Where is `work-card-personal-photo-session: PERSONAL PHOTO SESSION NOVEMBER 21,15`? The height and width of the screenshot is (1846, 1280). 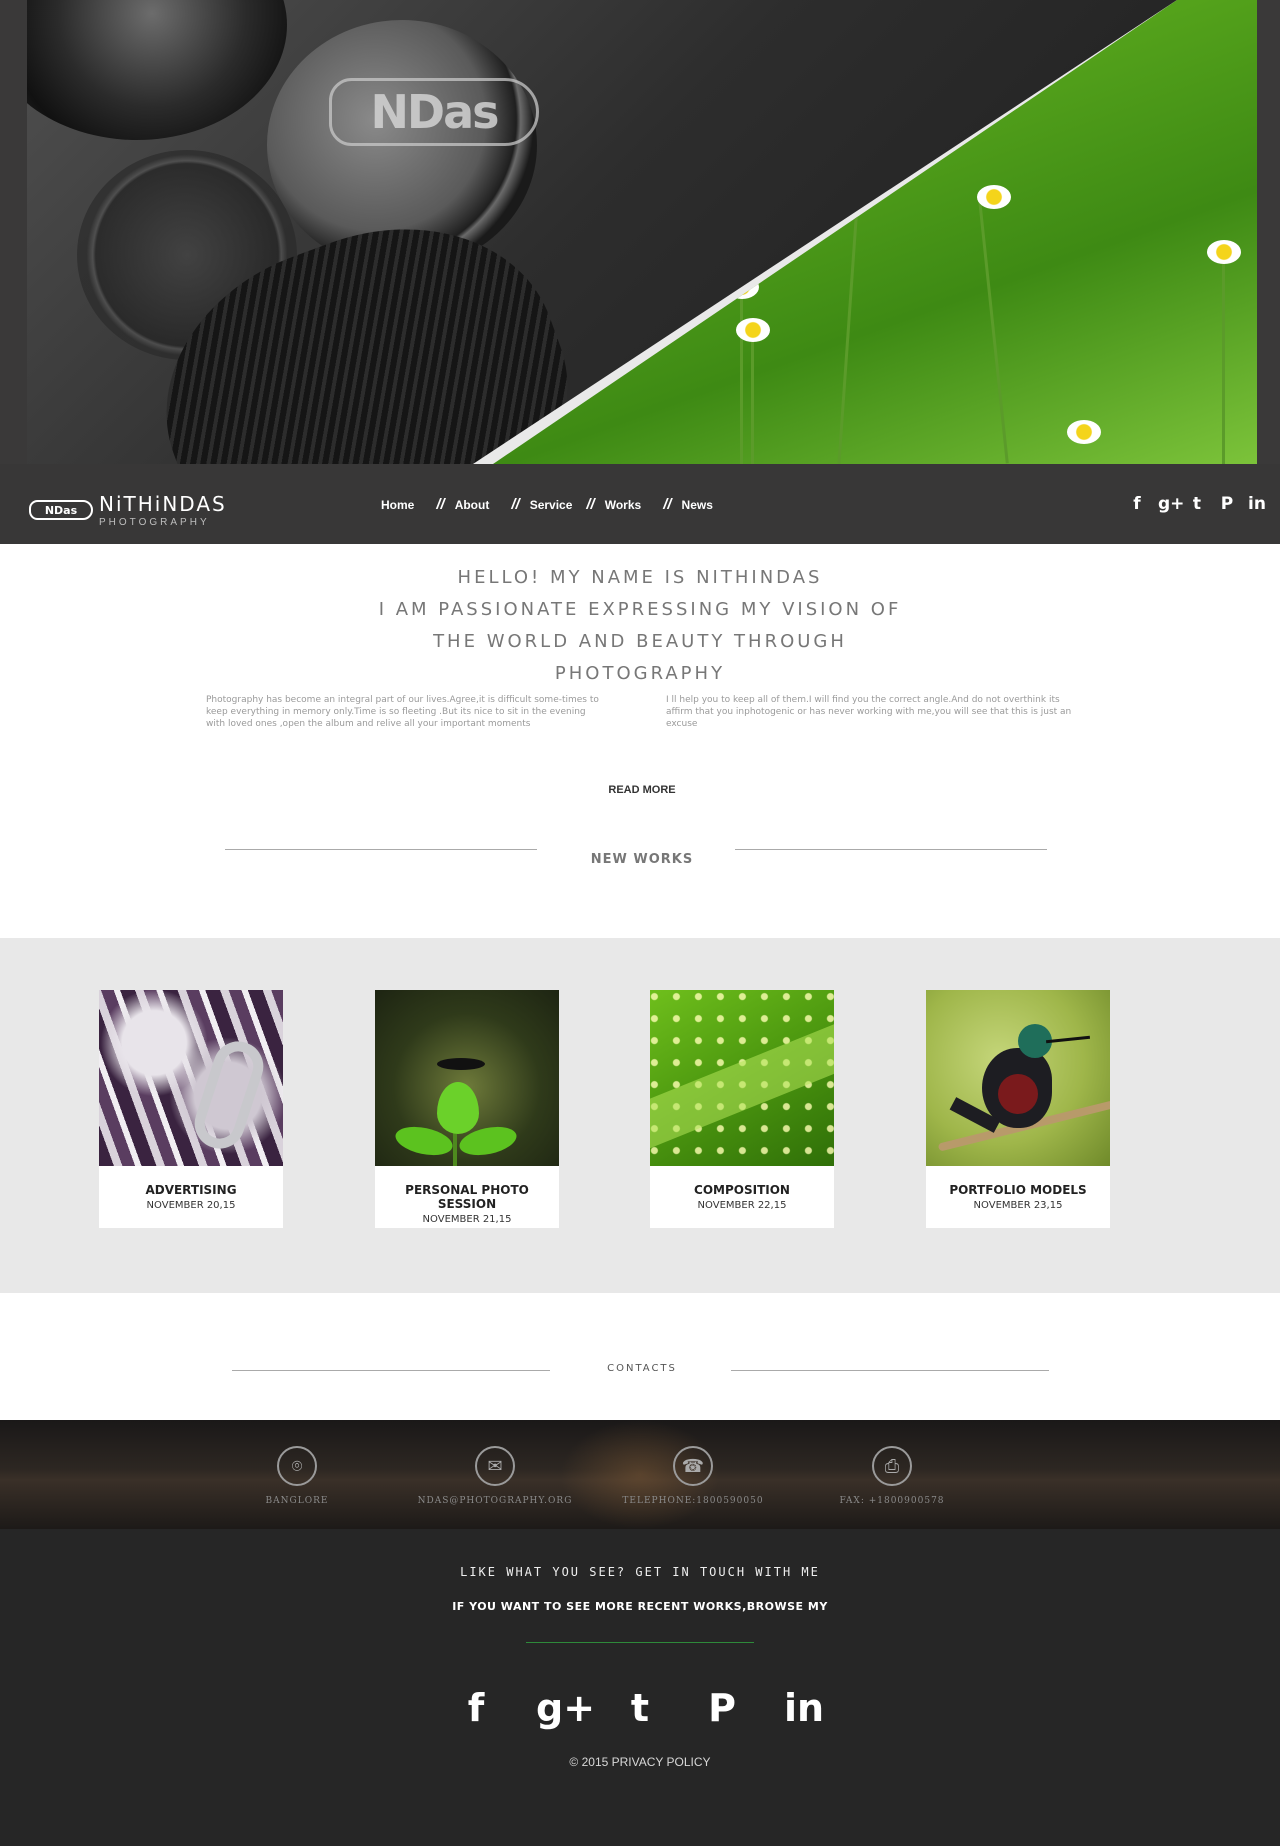 work-card-personal-photo-session: PERSONAL PHOTO SESSION NOVEMBER 21,15 is located at coordinates (467, 1109).